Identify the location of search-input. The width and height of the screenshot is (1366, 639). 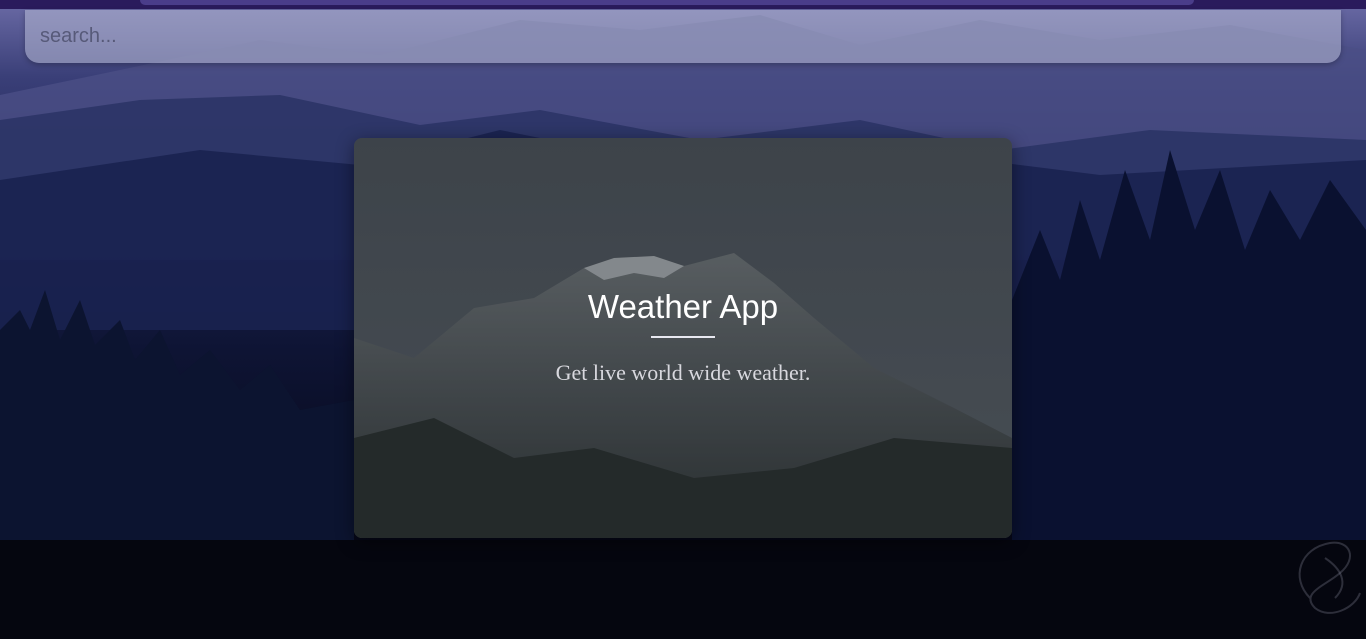
(683, 36).